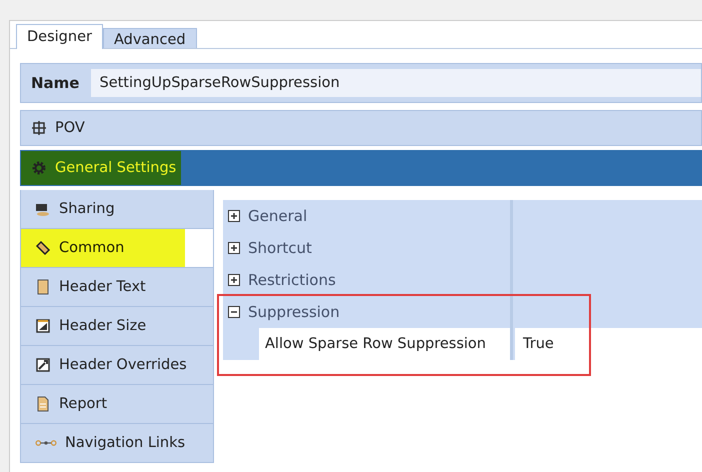 The width and height of the screenshot is (702, 472). I want to click on tab: Designer, so click(59, 36).